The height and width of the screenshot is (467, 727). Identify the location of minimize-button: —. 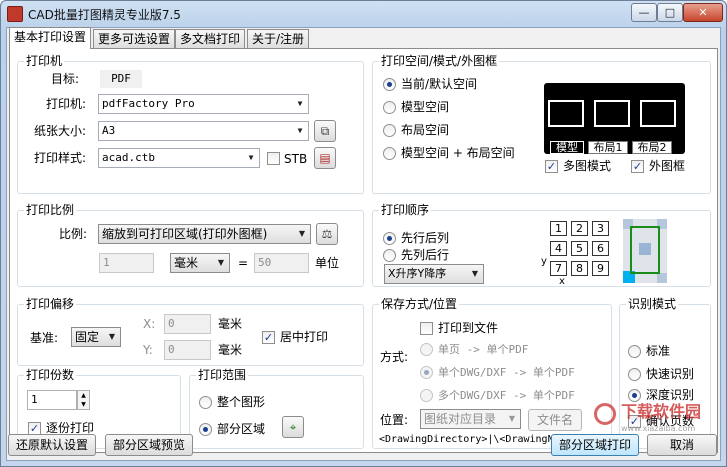
(644, 12).